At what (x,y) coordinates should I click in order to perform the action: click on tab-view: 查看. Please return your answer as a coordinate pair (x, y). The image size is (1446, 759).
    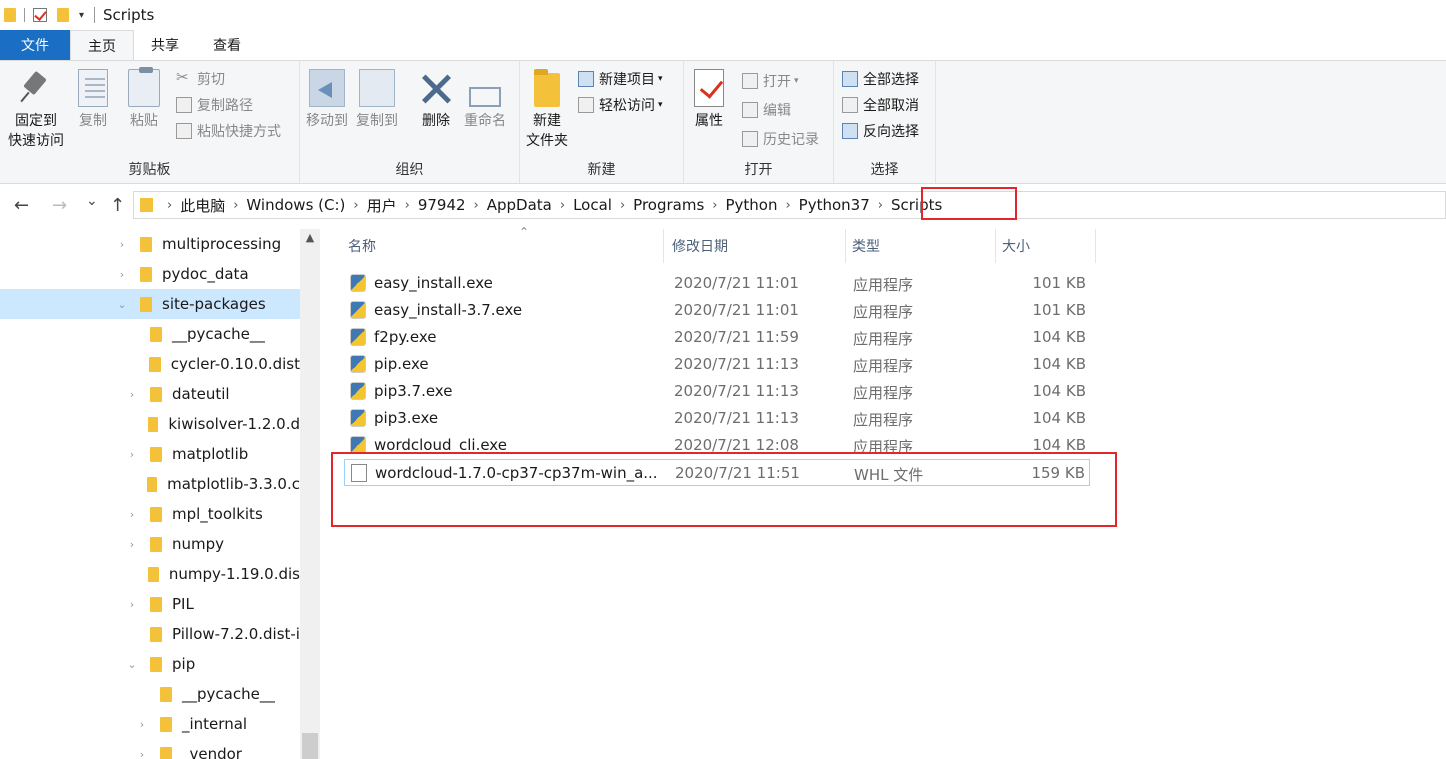
    Looking at the image, I should click on (227, 45).